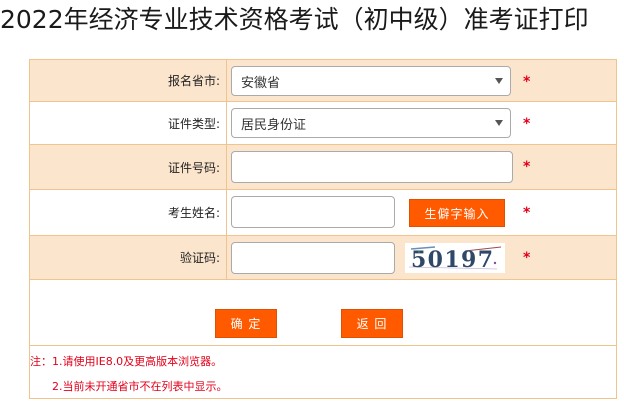 The image size is (624, 418). Describe the element at coordinates (371, 81) in the screenshot. I see `province-select: 安徽省` at that location.